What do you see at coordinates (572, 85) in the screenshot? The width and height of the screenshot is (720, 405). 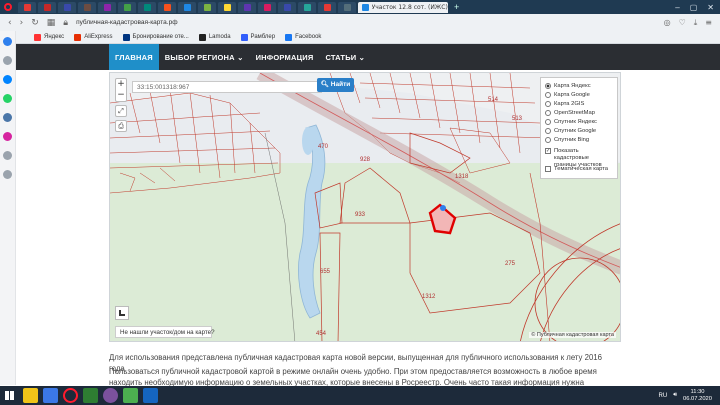 I see `layer-label: Карта Яндекс` at bounding box center [572, 85].